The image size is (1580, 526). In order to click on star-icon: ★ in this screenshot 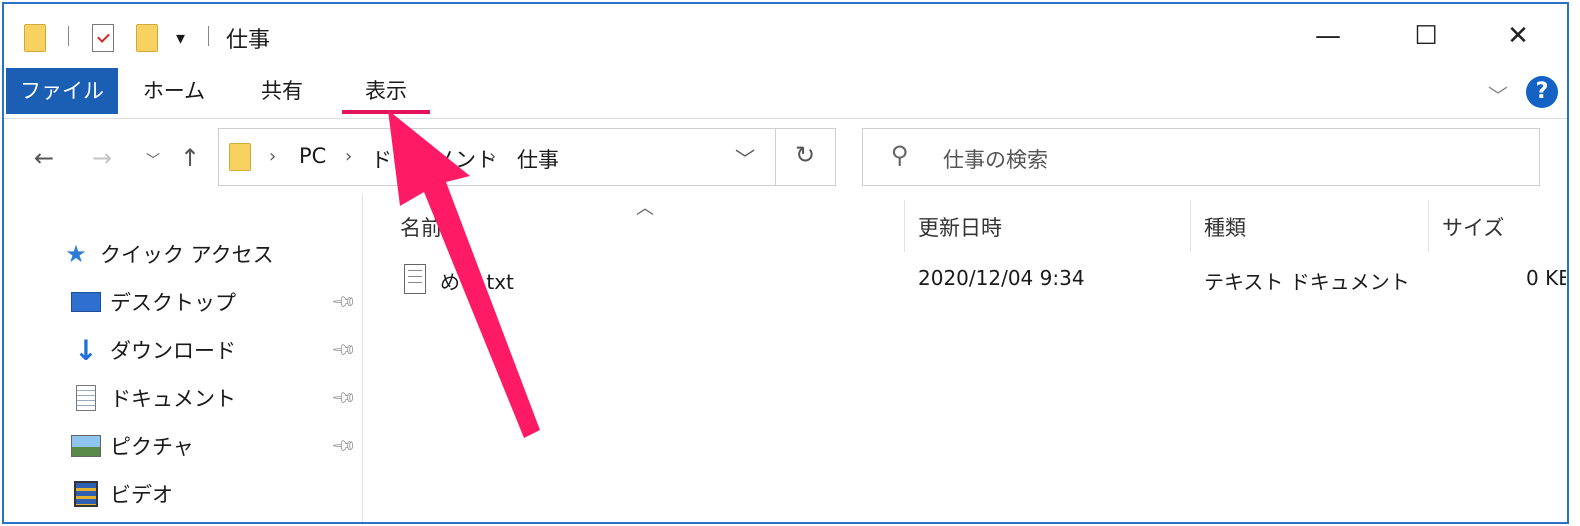, I will do `click(76, 254)`.